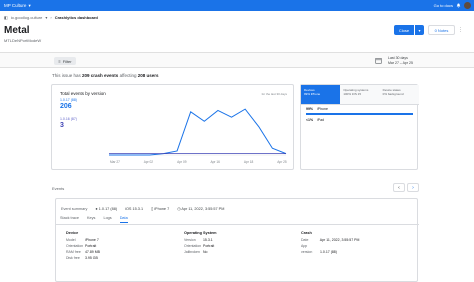 The width and height of the screenshot is (474, 282). What do you see at coordinates (17, 30) in the screenshot?
I see `issue-title: Metal` at bounding box center [17, 30].